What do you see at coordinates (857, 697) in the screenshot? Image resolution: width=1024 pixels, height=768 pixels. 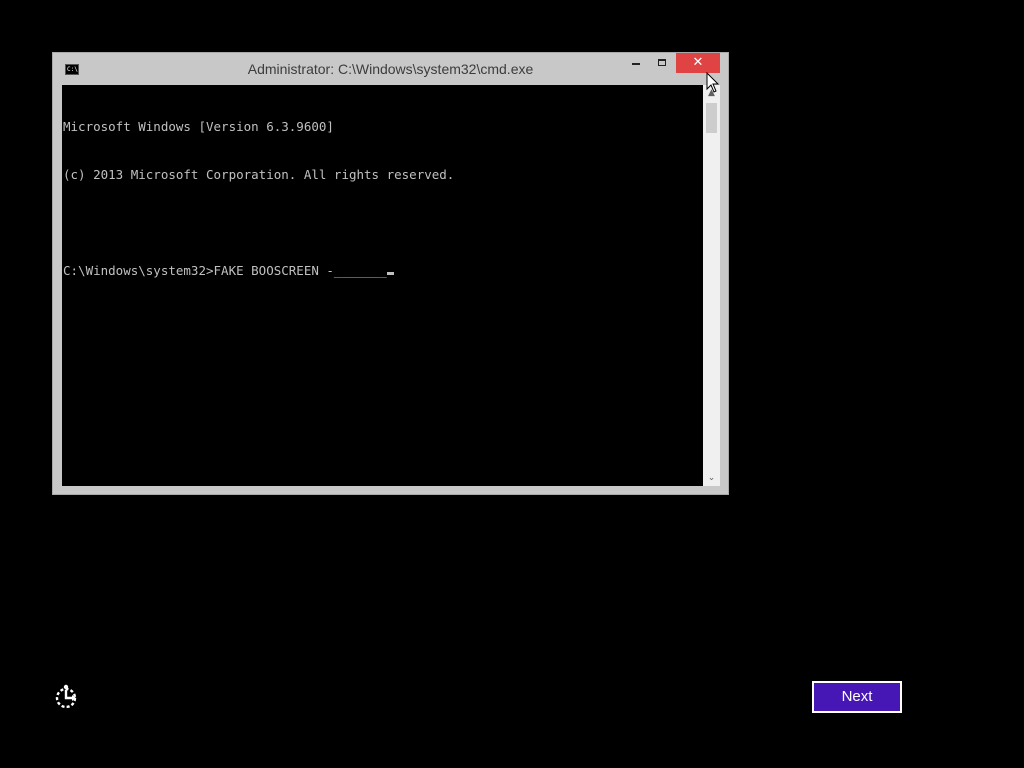 I see `next-button: Next` at bounding box center [857, 697].